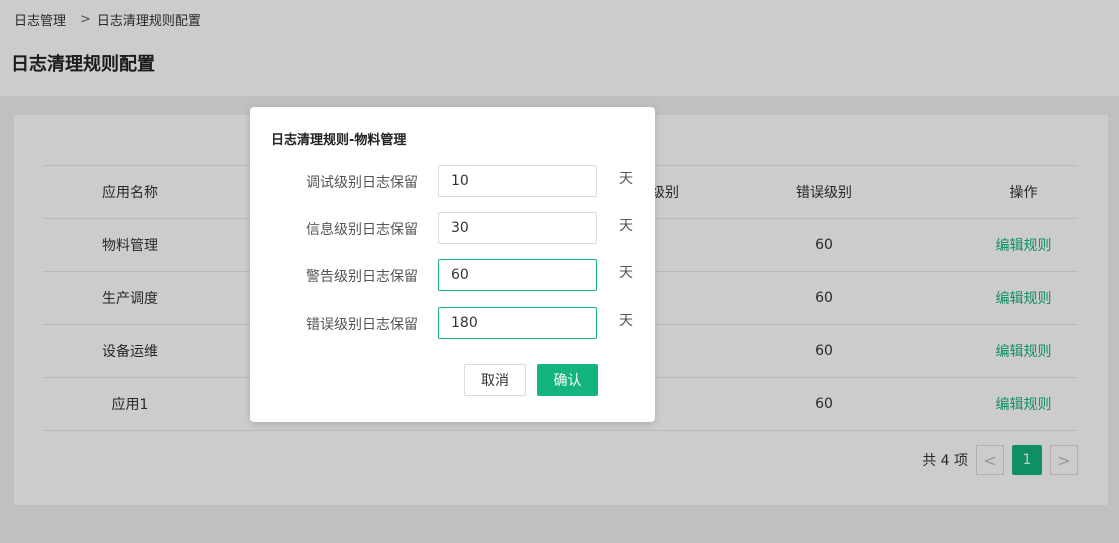 The width and height of the screenshot is (1119, 543). Describe the element at coordinates (362, 277) in the screenshot. I see `warn-retention-label: 警告级别日志保留` at that location.